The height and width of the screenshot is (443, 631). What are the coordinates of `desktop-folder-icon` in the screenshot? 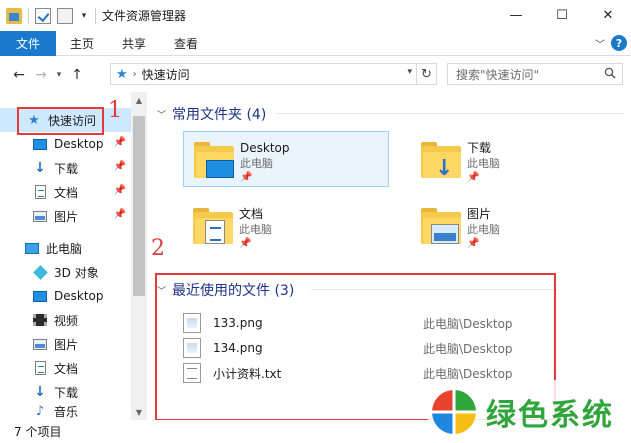 It's located at (214, 160).